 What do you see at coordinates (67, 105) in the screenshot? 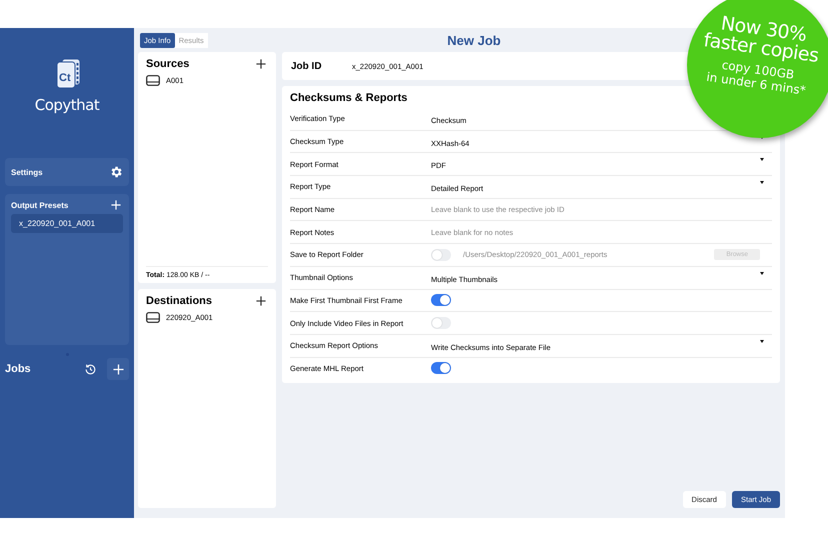
I see `app-name: Copythat` at bounding box center [67, 105].